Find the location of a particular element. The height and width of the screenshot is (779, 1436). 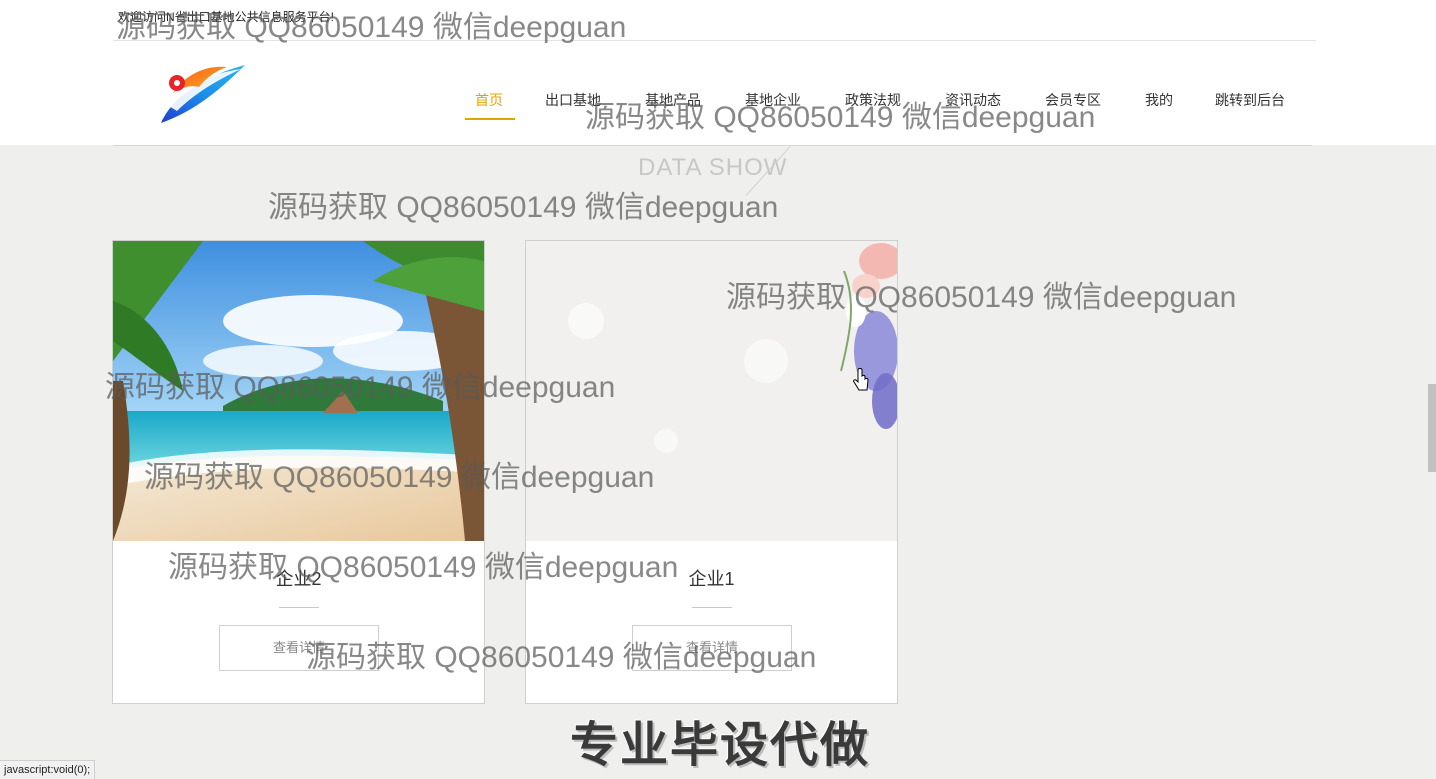

watermark-text: 源码获取 QQ86050149 微信deepguan is located at coordinates (523, 207).